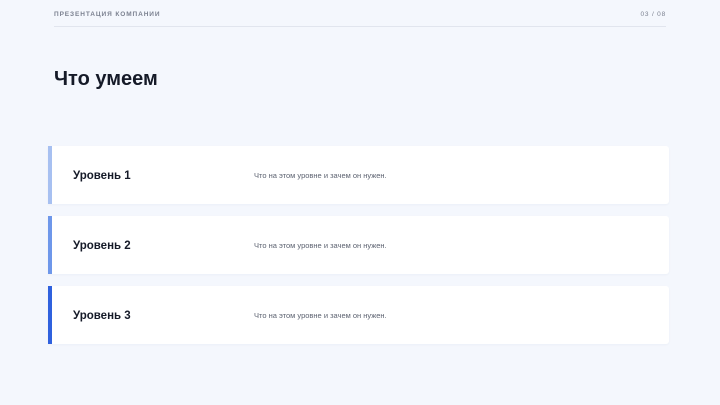 The image size is (720, 405). What do you see at coordinates (106, 79) in the screenshot?
I see `page-title: Что умеем` at bounding box center [106, 79].